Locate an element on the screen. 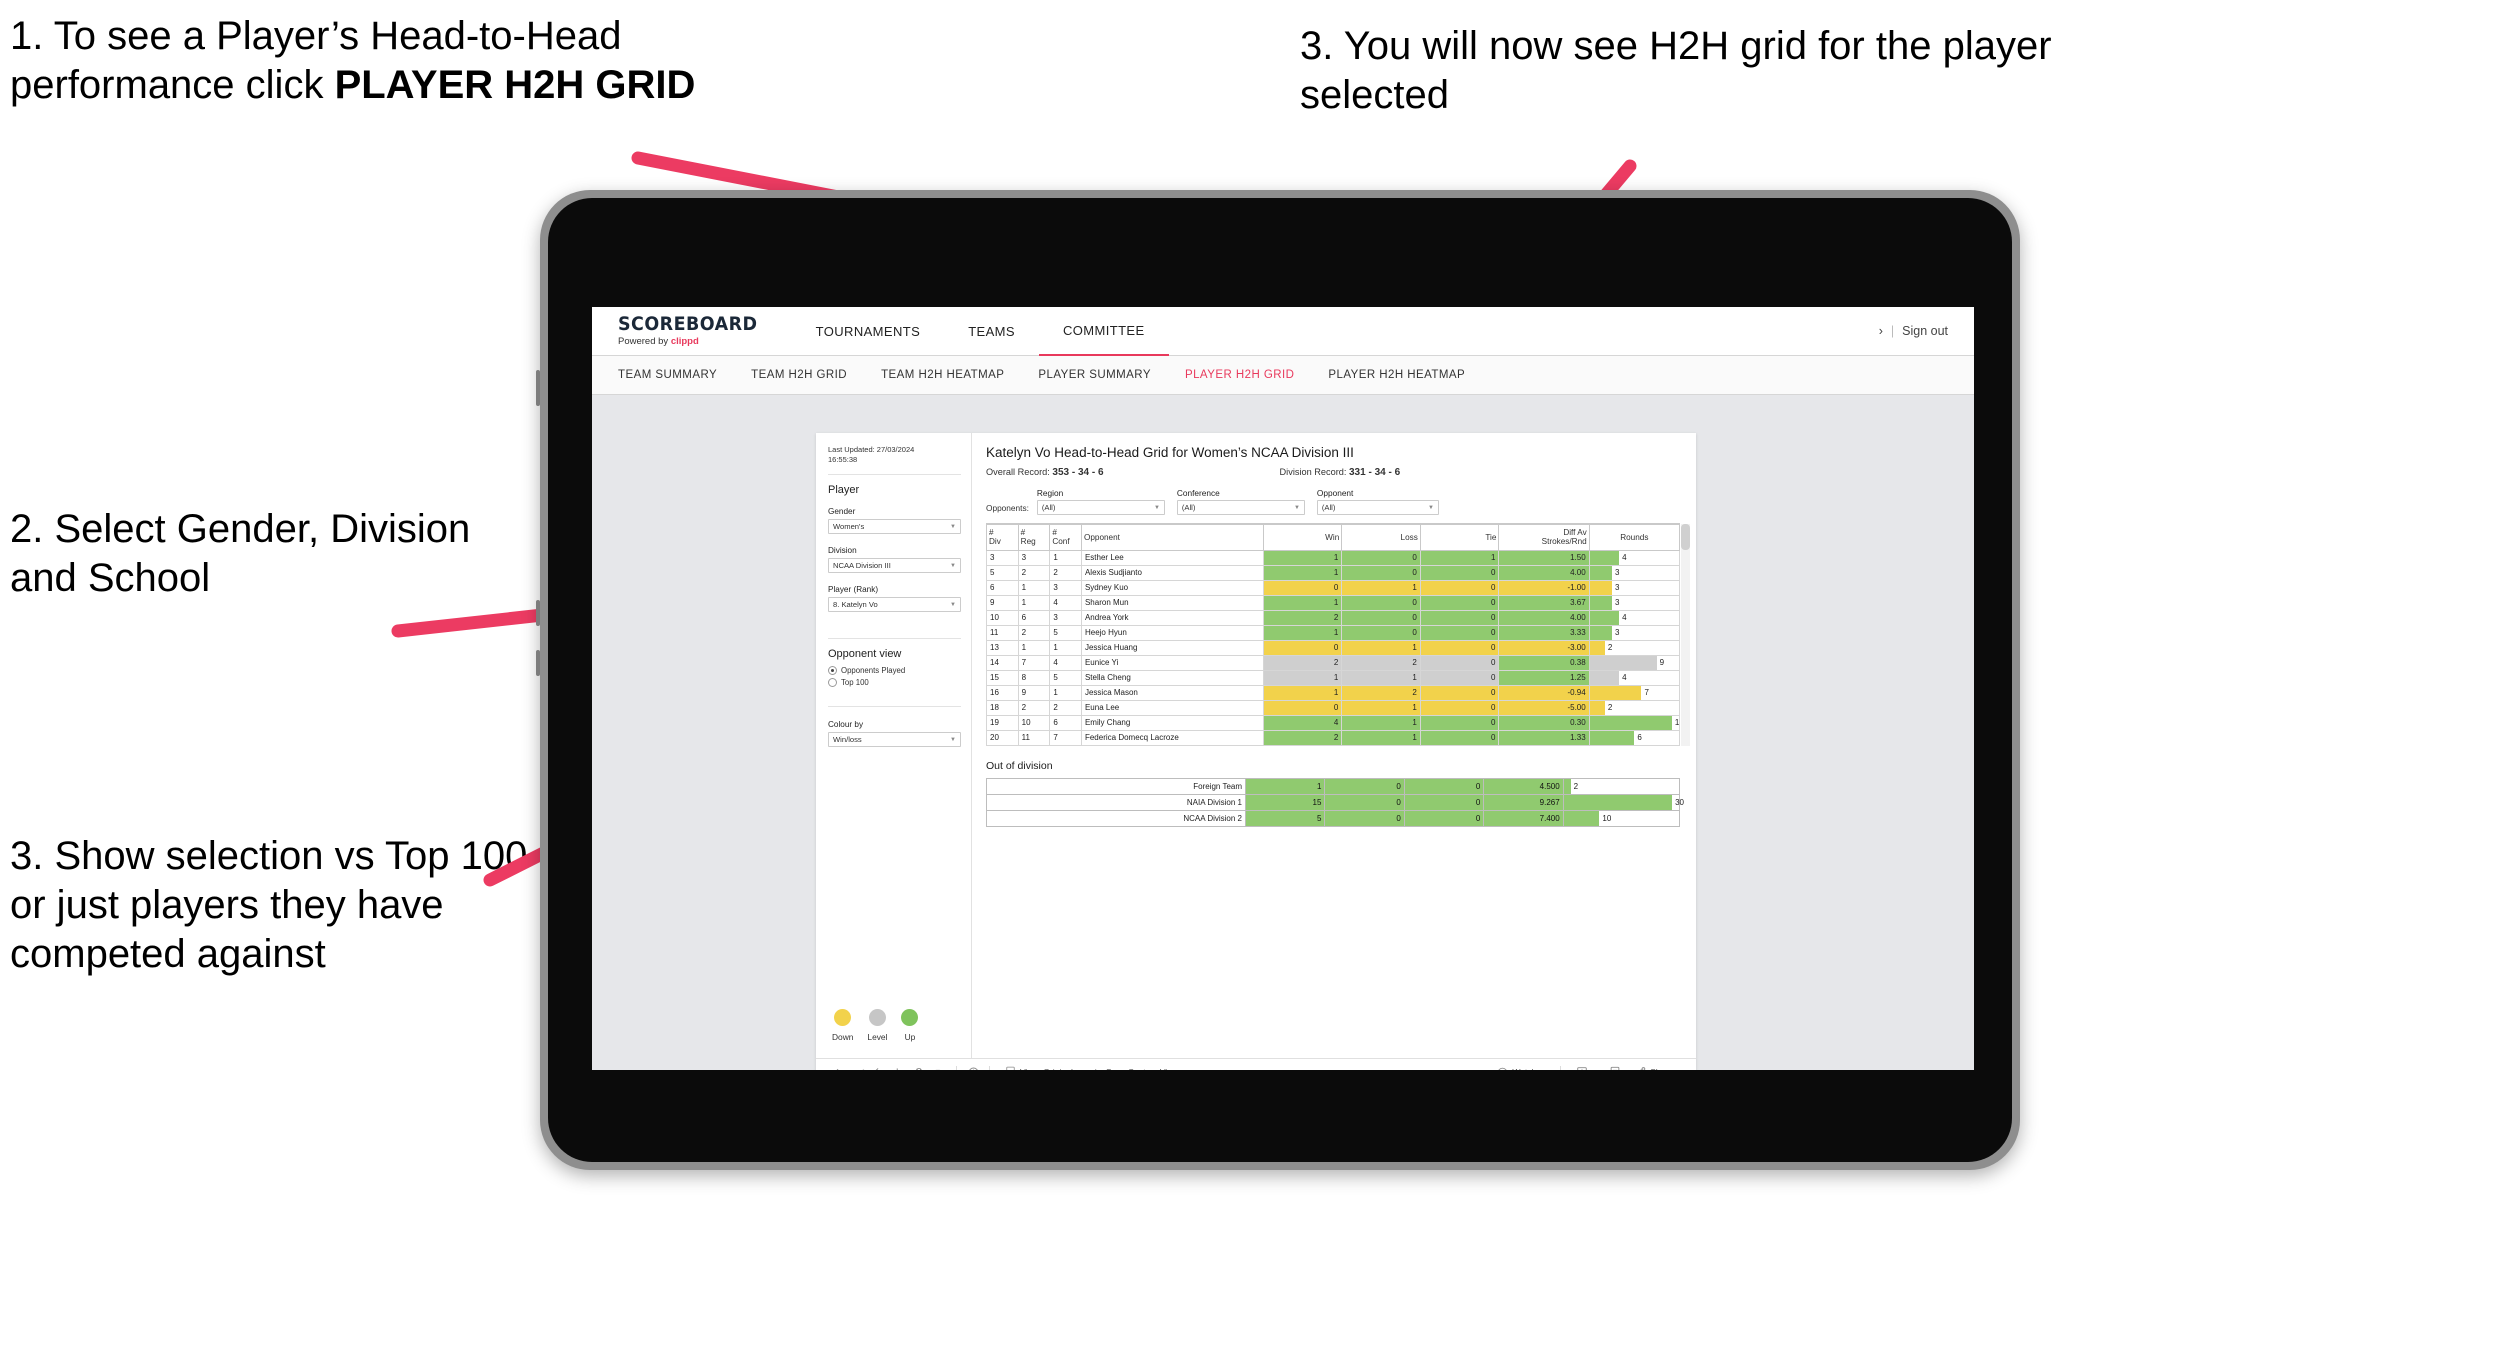 This screenshot has height=1352, width=2512. radio-opponents-played: Opponents Played is located at coordinates (894, 671).